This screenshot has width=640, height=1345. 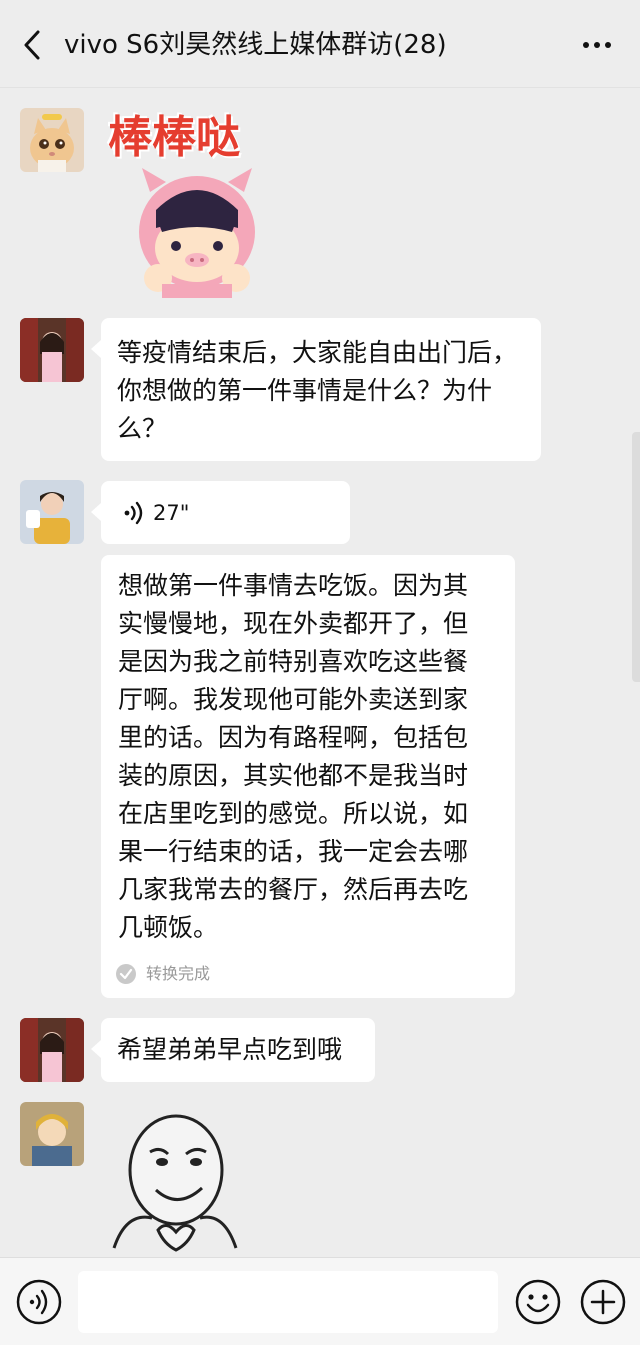 I want to click on anime-avatar-icon, so click(x=52, y=1134).